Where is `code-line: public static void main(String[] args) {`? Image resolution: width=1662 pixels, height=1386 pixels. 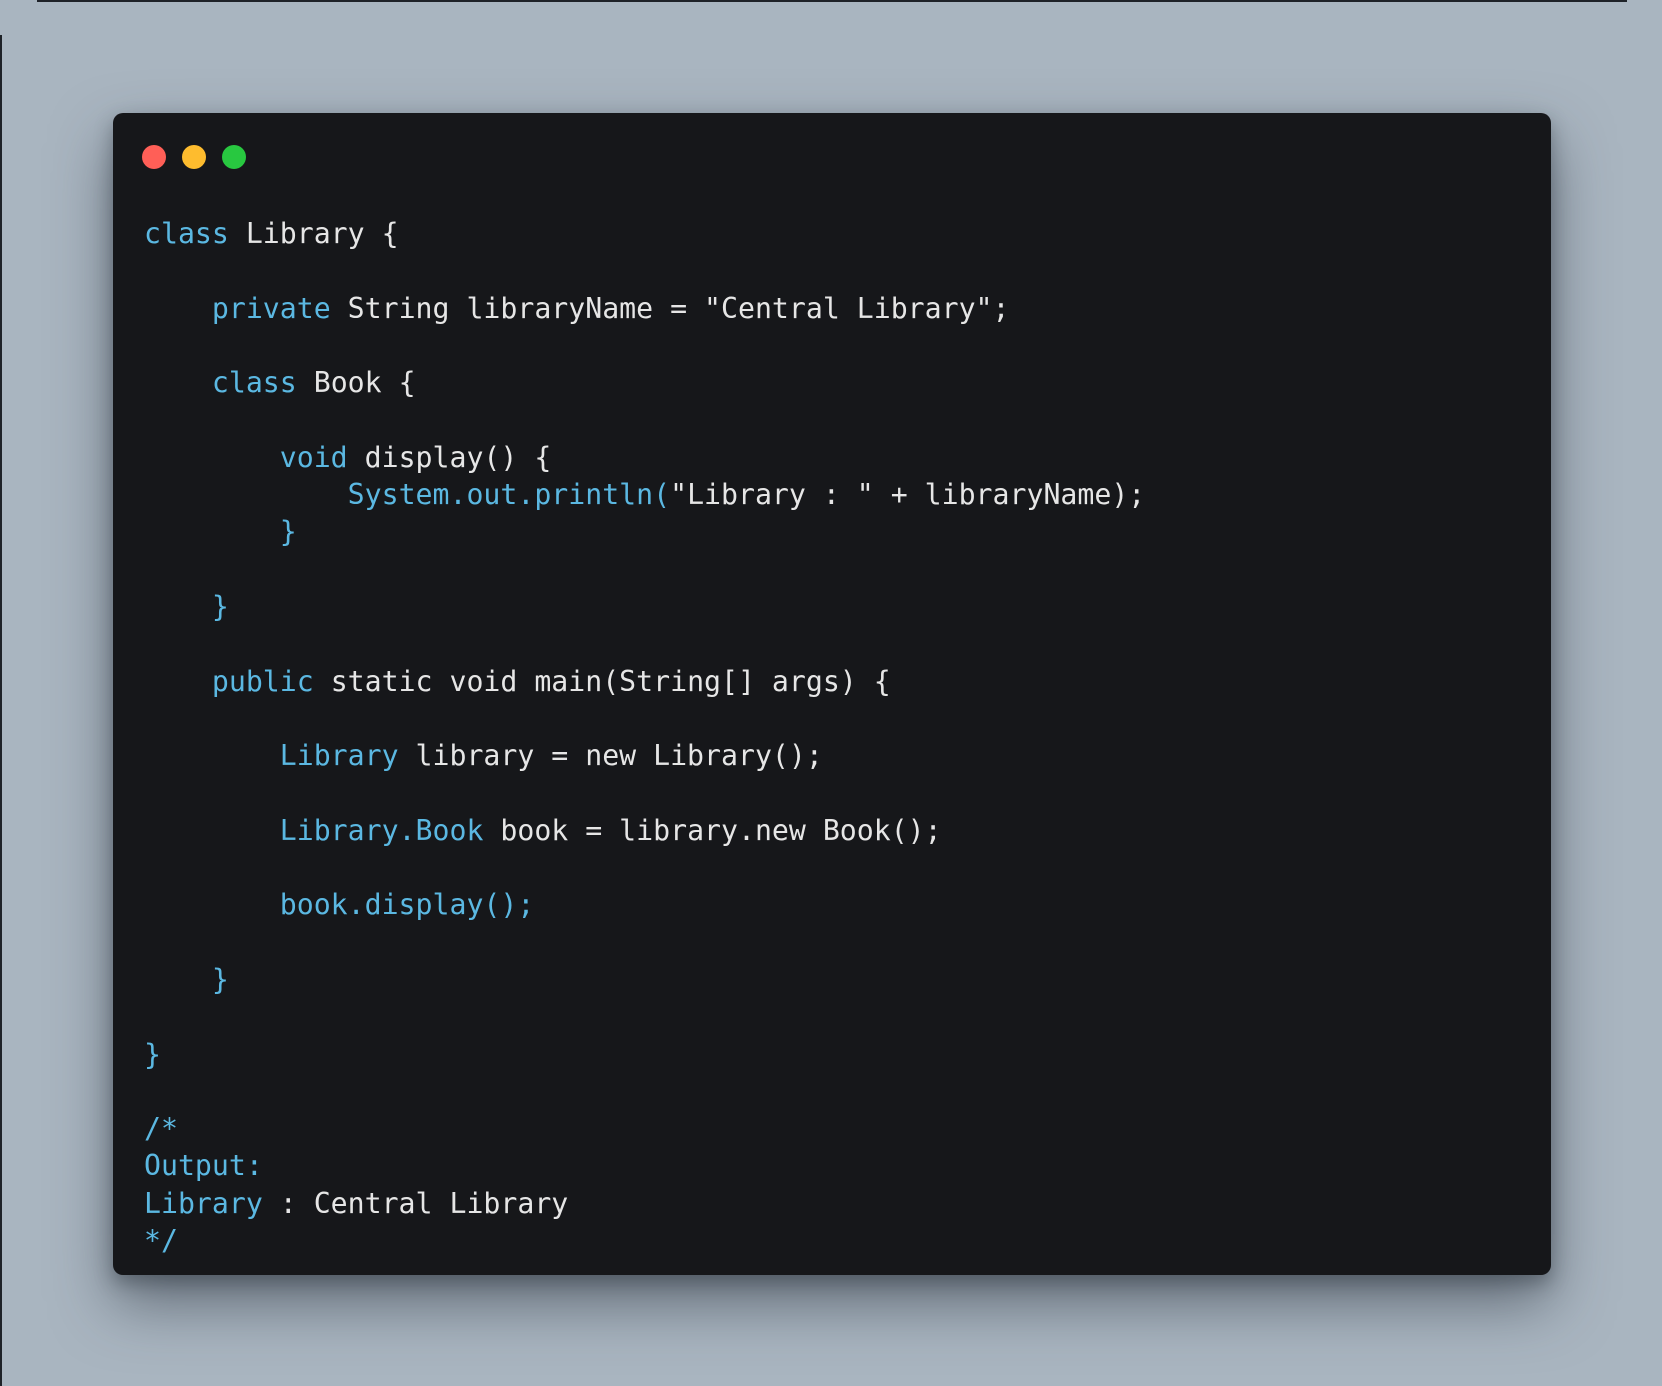
code-line: public static void main(String[] args) { is located at coordinates (644, 681).